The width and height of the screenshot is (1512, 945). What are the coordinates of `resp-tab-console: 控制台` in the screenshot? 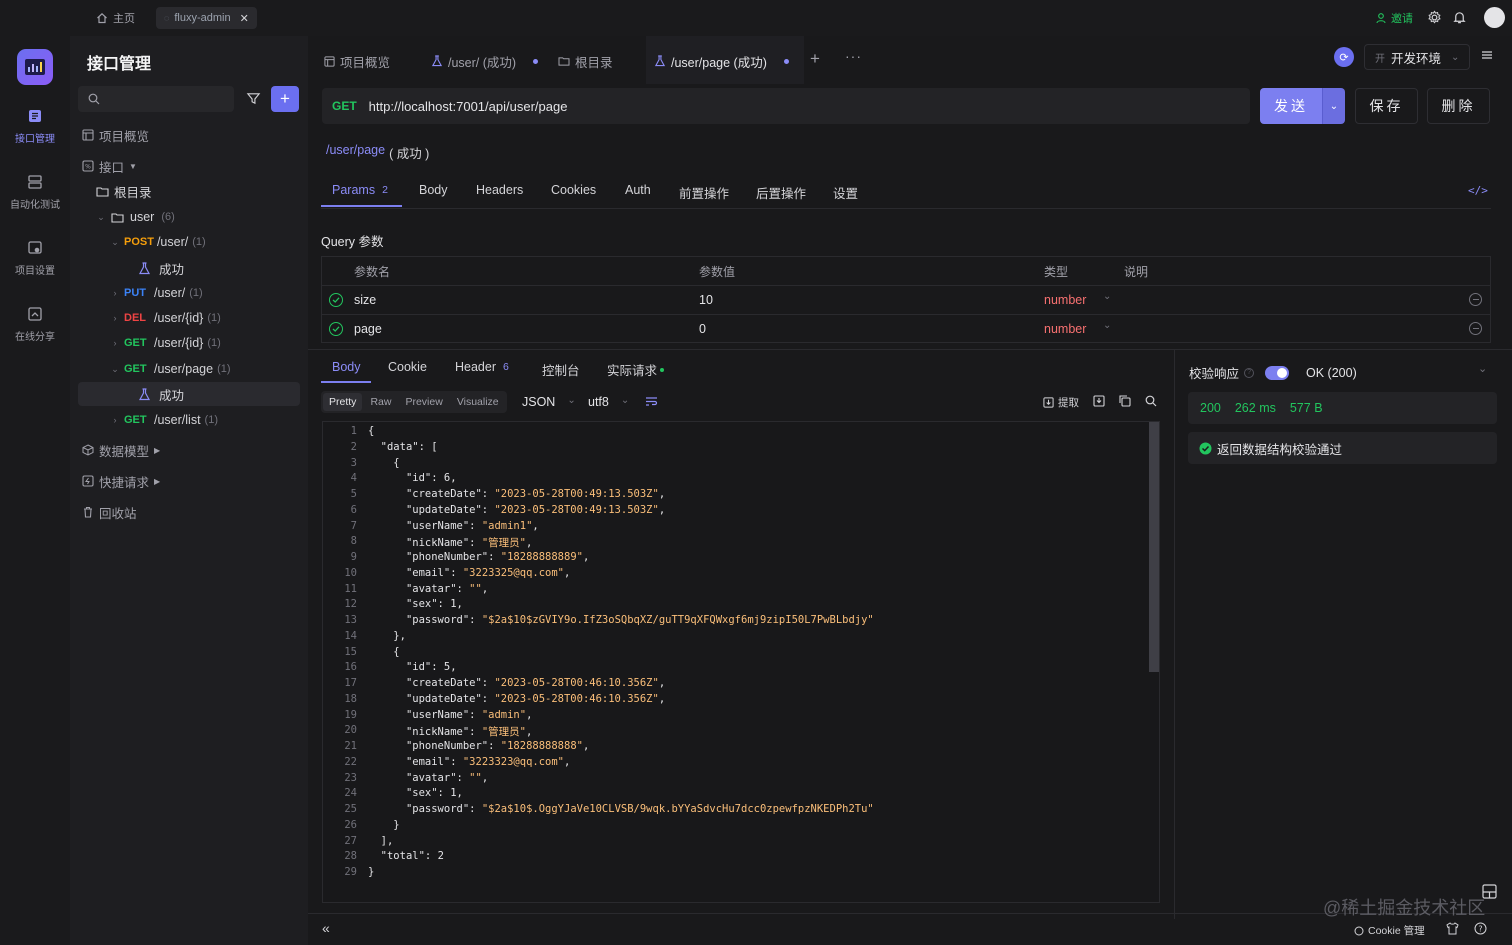 It's located at (561, 369).